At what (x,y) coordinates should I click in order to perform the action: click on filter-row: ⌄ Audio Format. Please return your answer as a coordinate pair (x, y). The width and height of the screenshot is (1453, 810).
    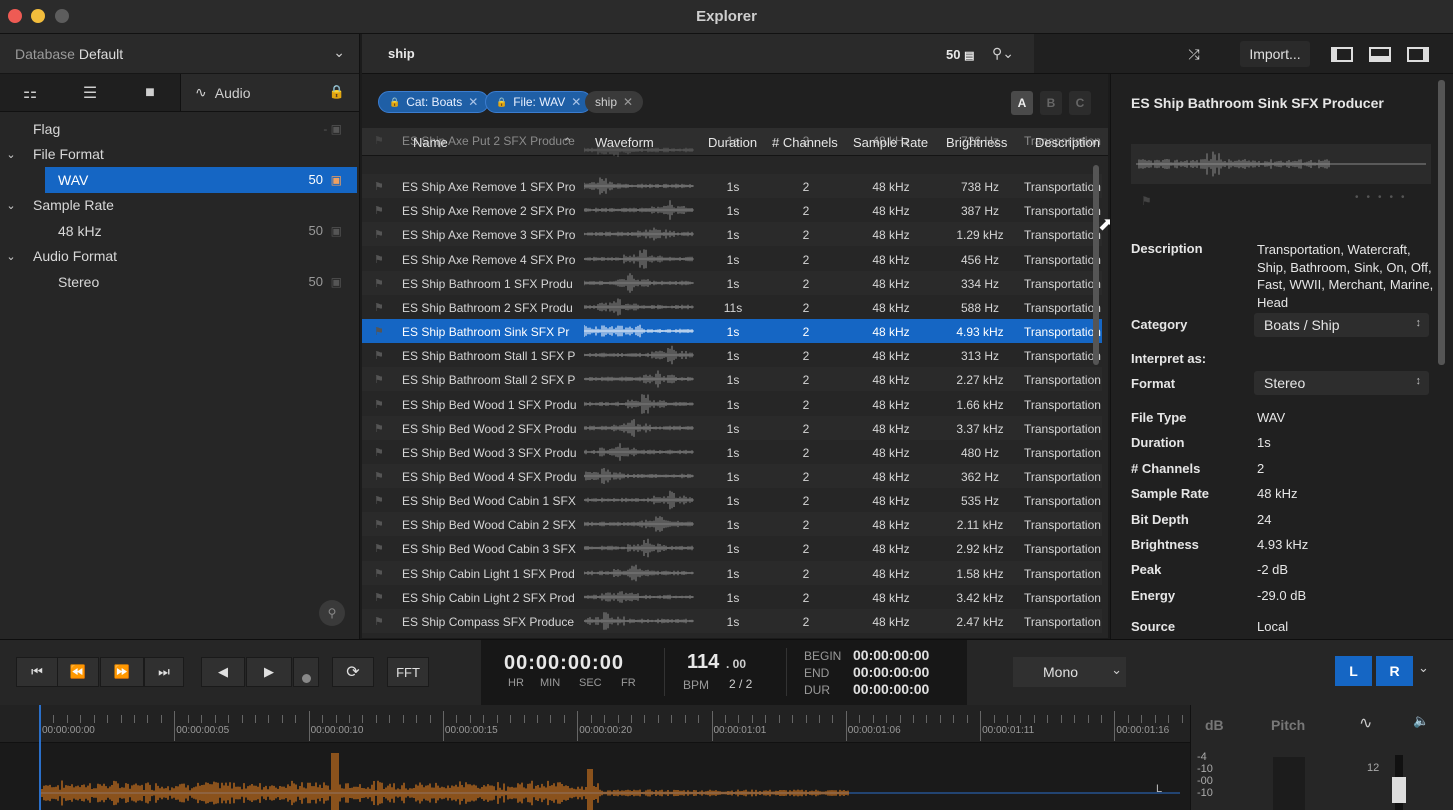
    Looking at the image, I should click on (179, 257).